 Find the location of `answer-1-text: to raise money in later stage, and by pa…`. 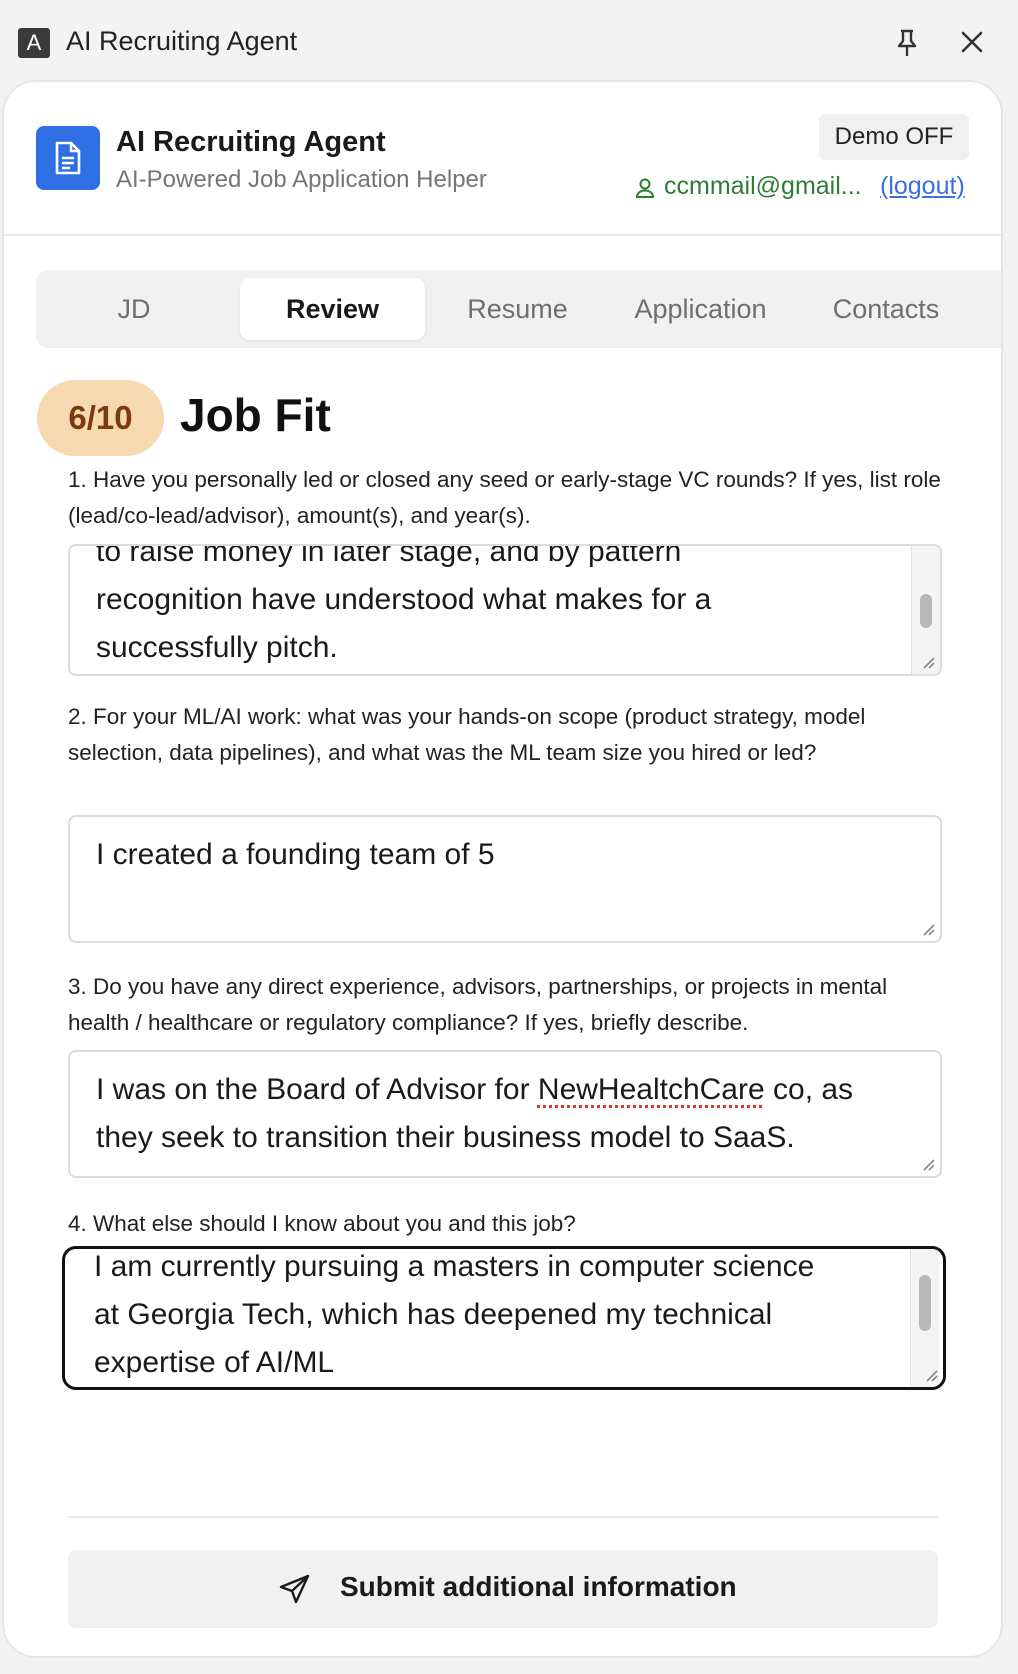

answer-1-text: to raise money in later stage, and by pa… is located at coordinates (404, 604).